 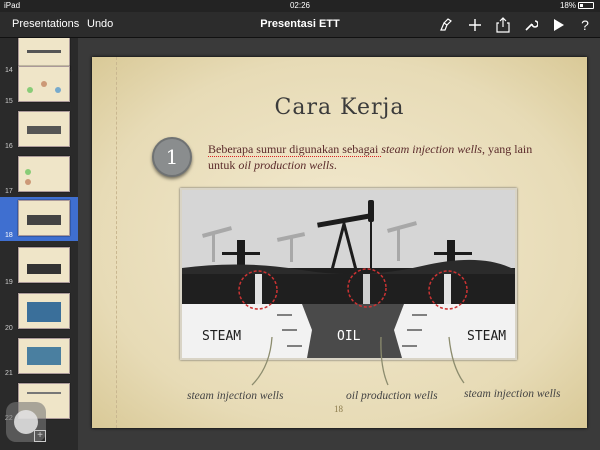 What do you see at coordinates (9, 101) in the screenshot?
I see `slide-number: 15` at bounding box center [9, 101].